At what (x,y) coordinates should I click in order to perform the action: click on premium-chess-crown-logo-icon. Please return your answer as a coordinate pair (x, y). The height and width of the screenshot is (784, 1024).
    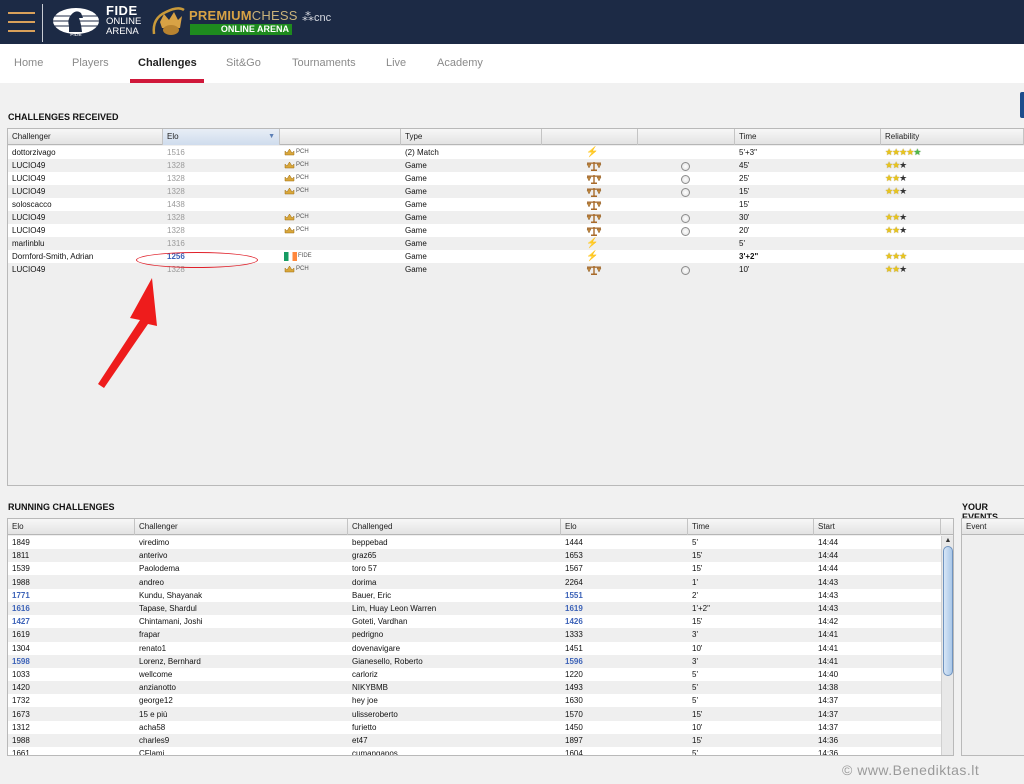
    Looking at the image, I should click on (169, 22).